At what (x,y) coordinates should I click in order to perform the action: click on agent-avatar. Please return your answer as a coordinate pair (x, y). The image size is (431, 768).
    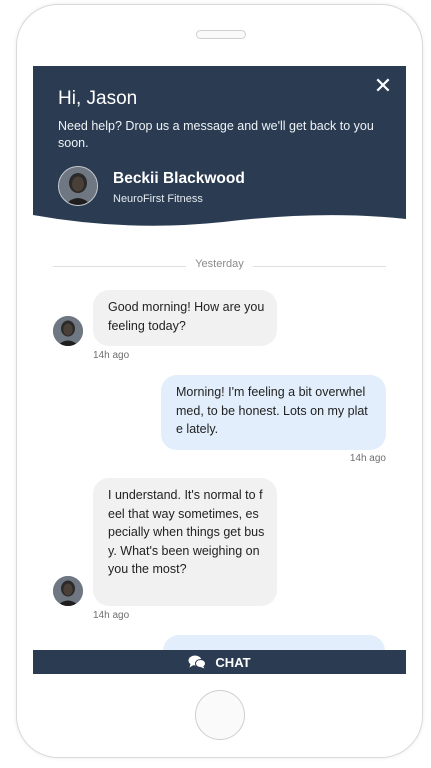
    Looking at the image, I should click on (78, 186).